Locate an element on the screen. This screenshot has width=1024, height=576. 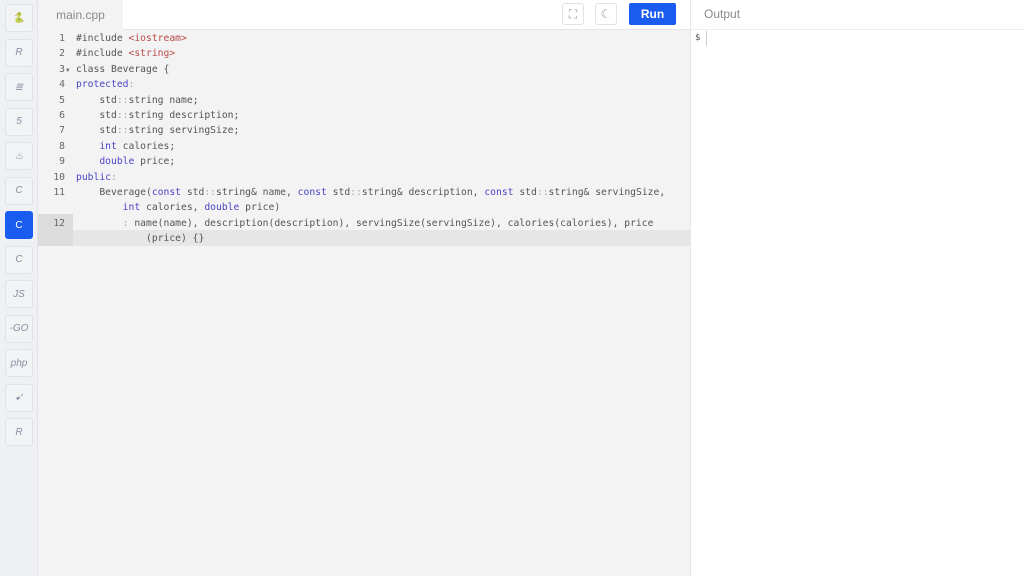
code-token: price; is located at coordinates (155, 162).